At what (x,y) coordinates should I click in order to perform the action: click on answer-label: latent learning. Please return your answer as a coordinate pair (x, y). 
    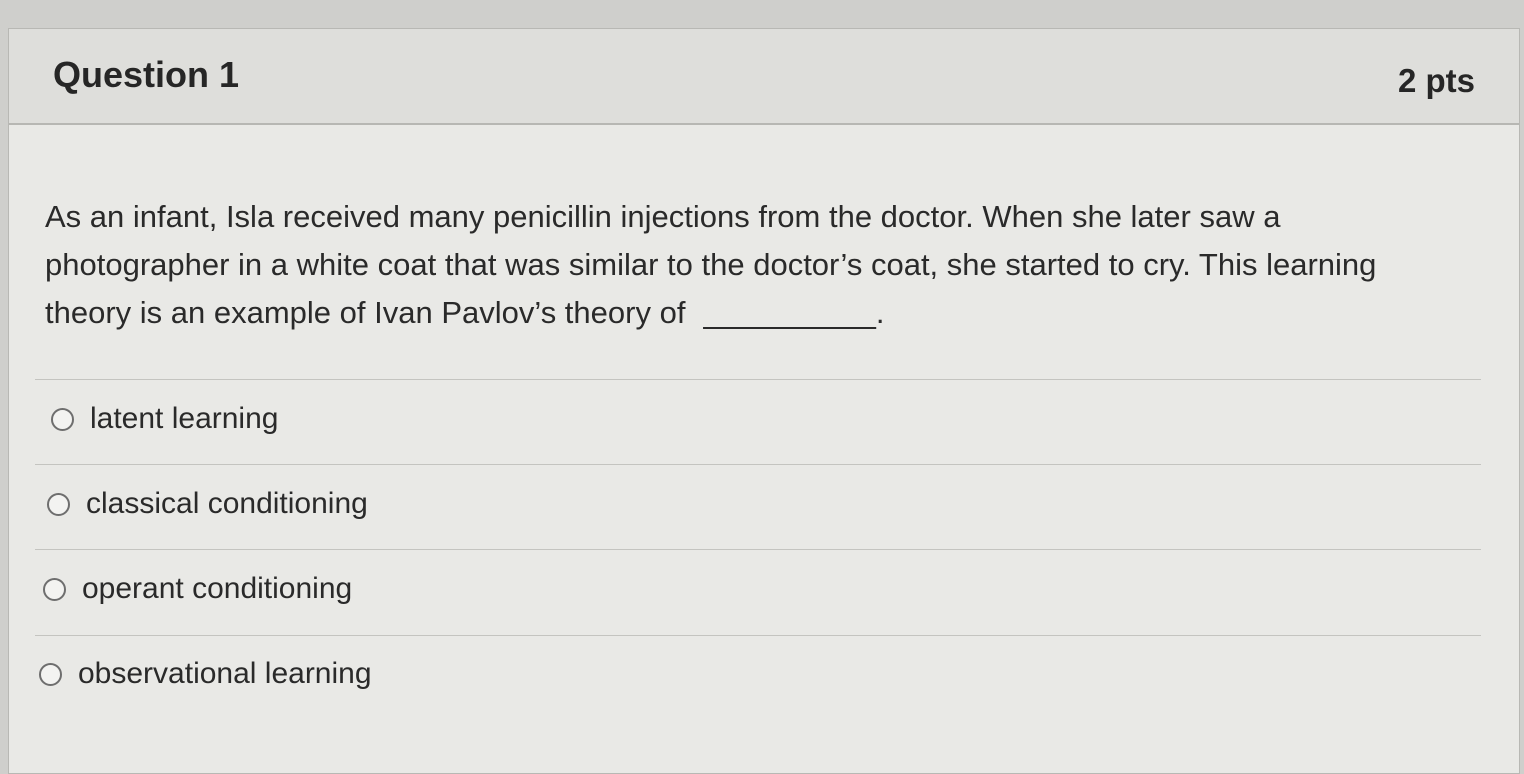
    Looking at the image, I should click on (184, 419).